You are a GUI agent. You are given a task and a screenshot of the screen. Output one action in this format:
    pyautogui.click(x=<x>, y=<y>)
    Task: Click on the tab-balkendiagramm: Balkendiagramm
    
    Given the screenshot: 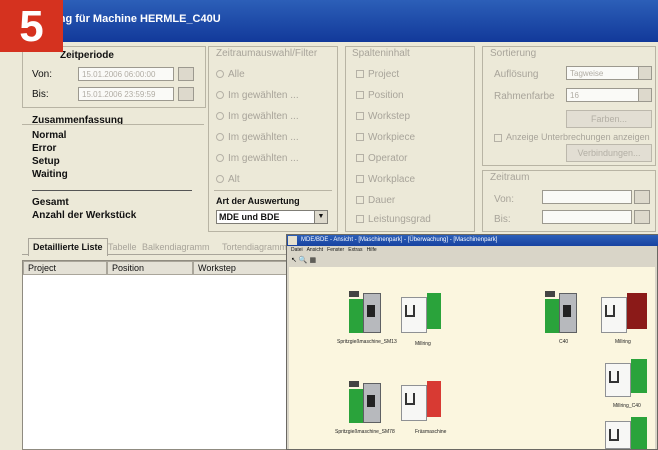 What is the action you would take?
    pyautogui.click(x=176, y=247)
    